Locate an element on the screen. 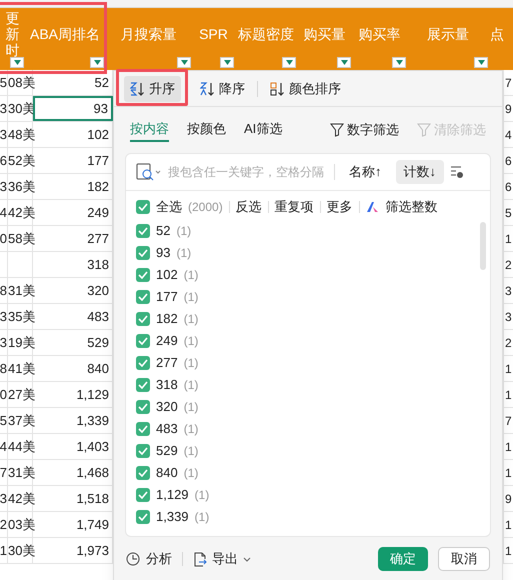  color-sort-icon is located at coordinates (277, 89).